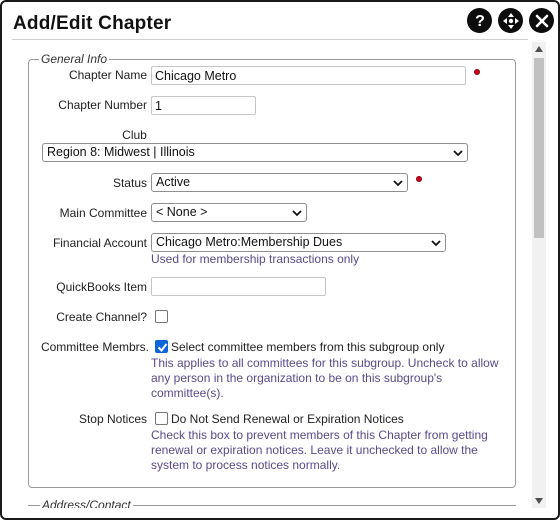 This screenshot has height=520, width=560. I want to click on scrollbar-thumb, so click(539, 148).